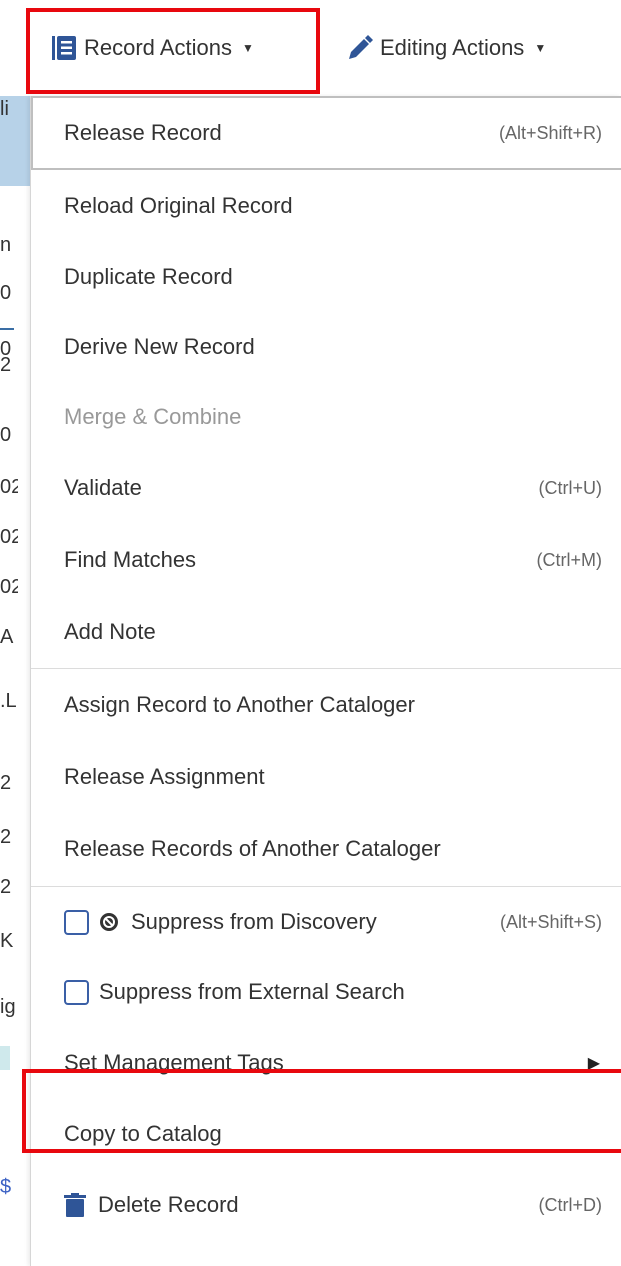 The width and height of the screenshot is (621, 1266). What do you see at coordinates (326, 277) in the screenshot?
I see `menu-item-duplicate: Duplicate Record` at bounding box center [326, 277].